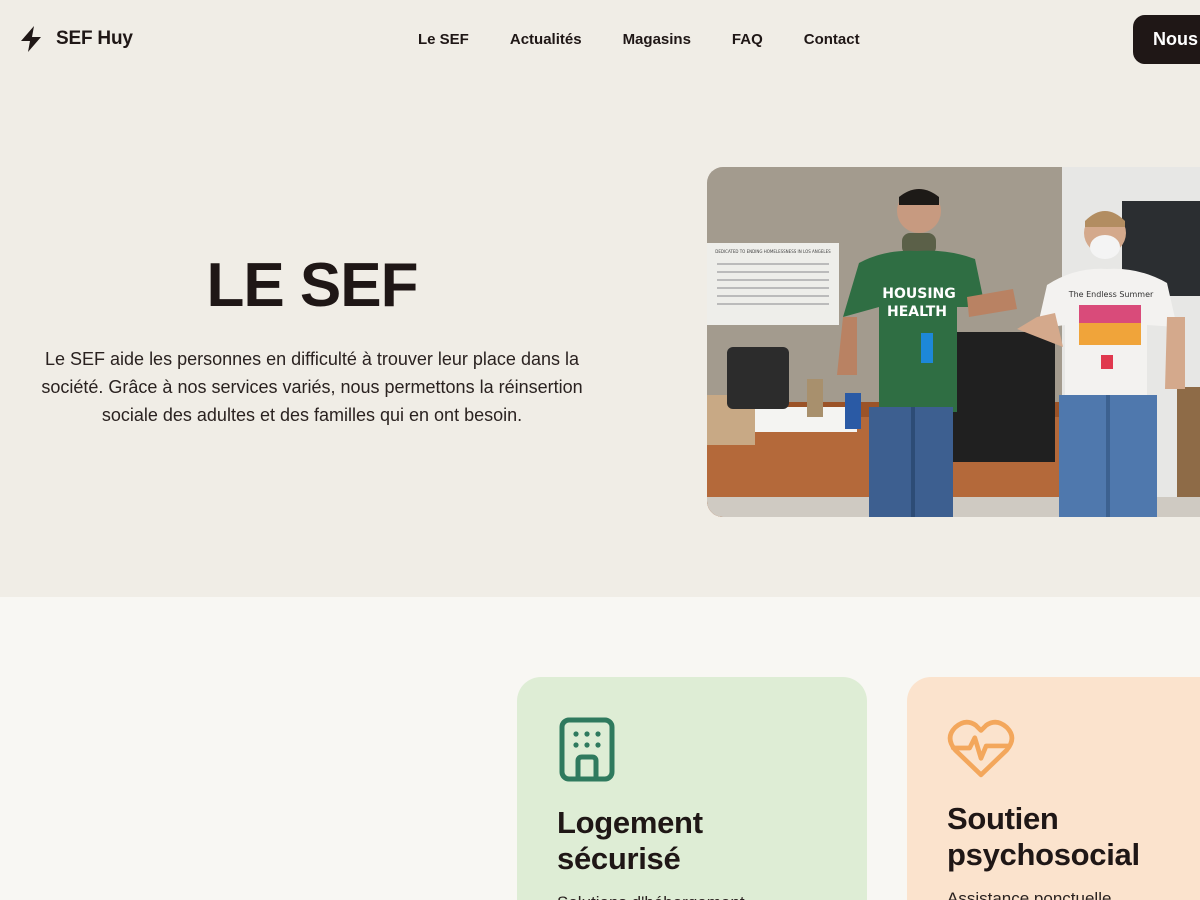  I want to click on lightning-bolt-icon, so click(31, 39).